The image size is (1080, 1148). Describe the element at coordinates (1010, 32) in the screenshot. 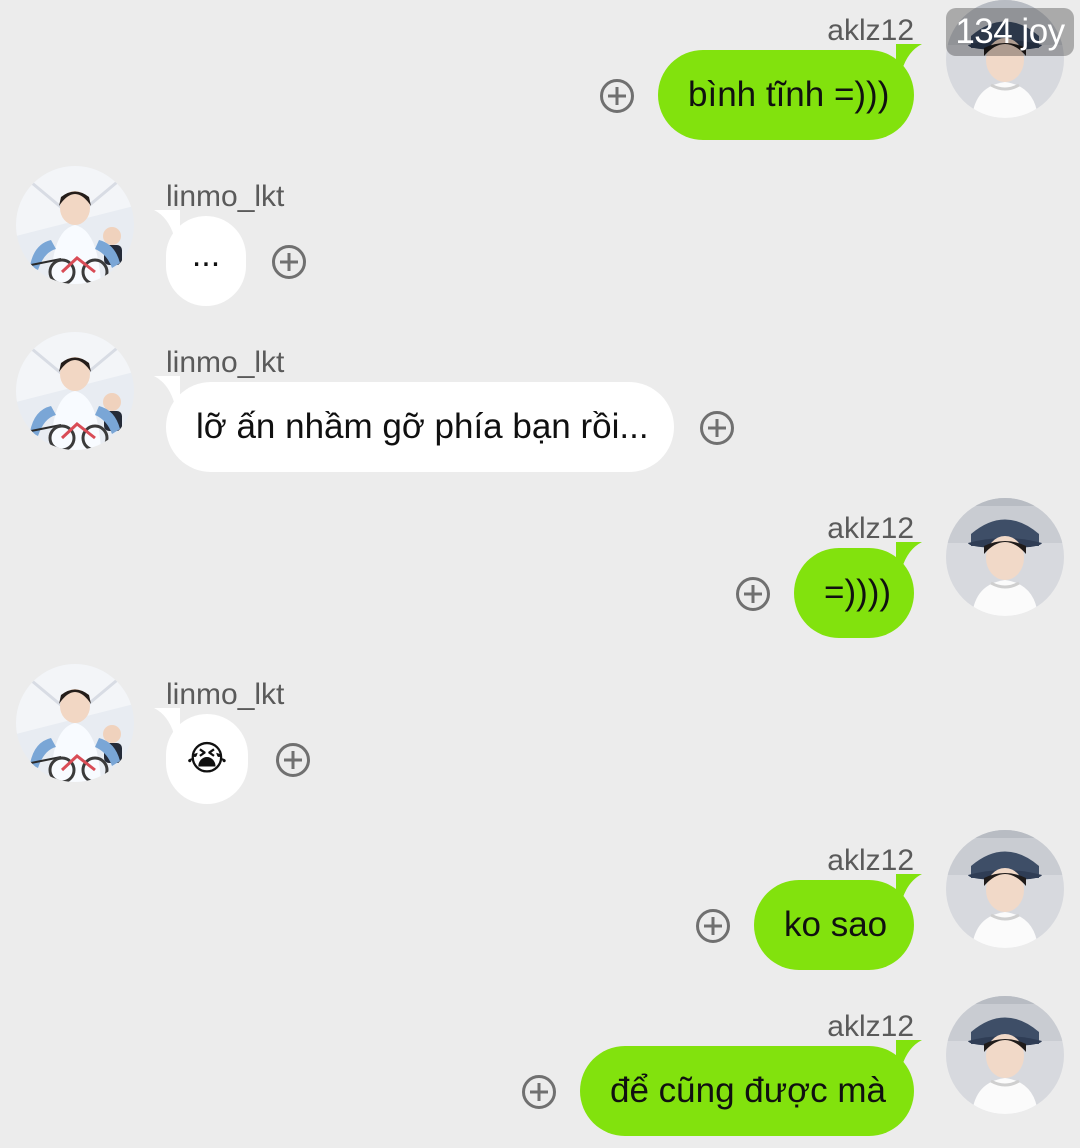

I see `timestamp-watermark: 134 joy` at that location.